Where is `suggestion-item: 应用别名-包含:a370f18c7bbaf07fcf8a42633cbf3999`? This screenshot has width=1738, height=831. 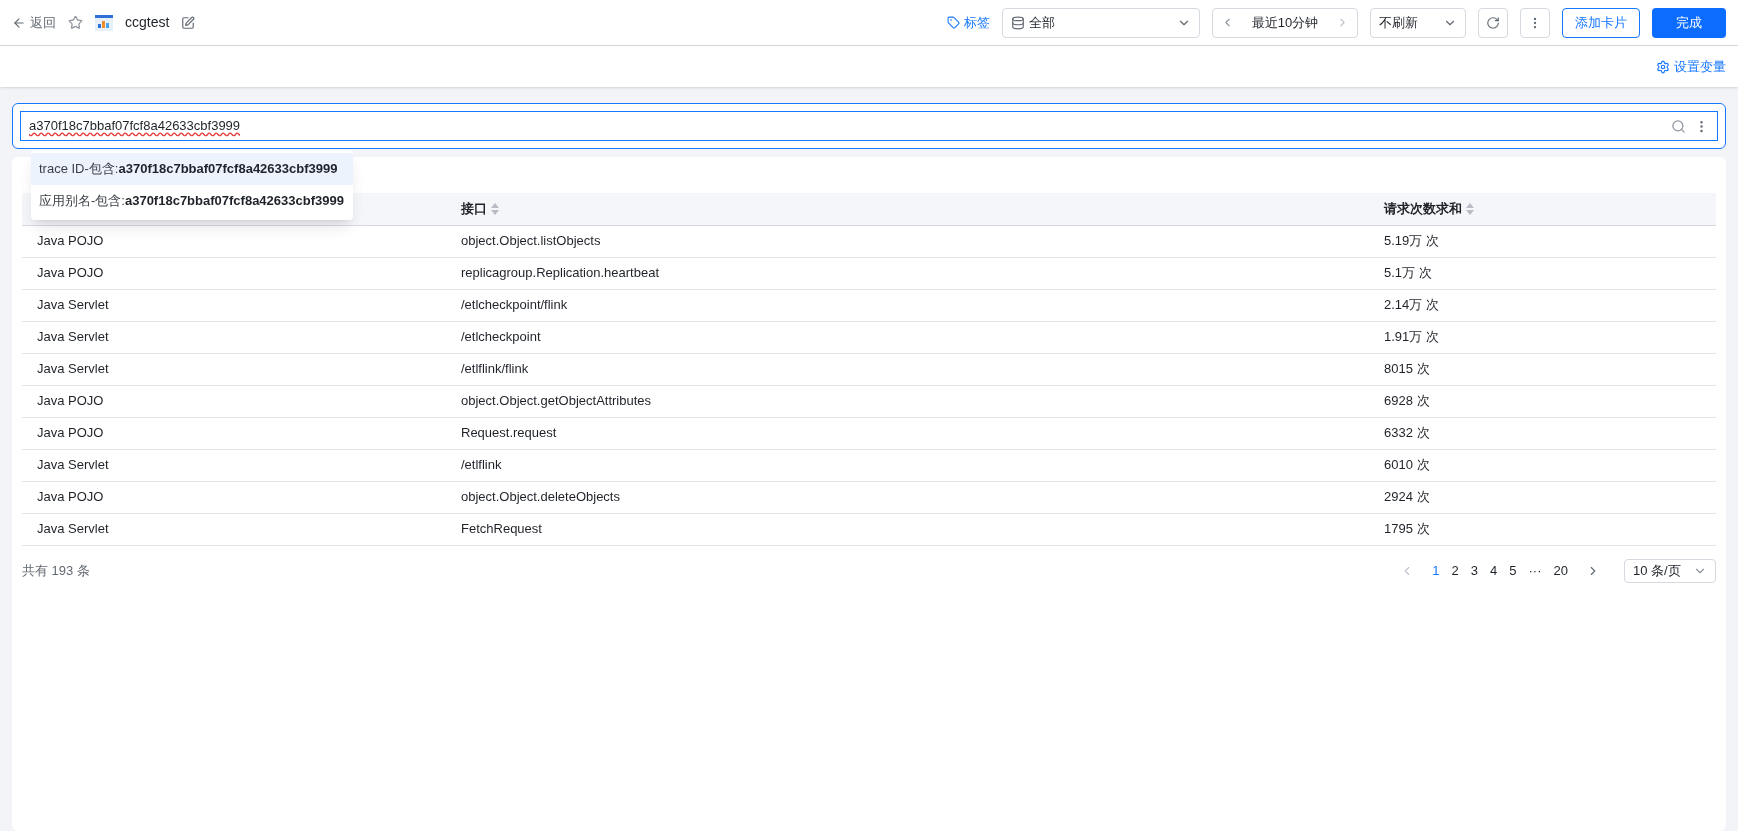 suggestion-item: 应用别名-包含:a370f18c7bbaf07fcf8a42633cbf3999 is located at coordinates (192, 201).